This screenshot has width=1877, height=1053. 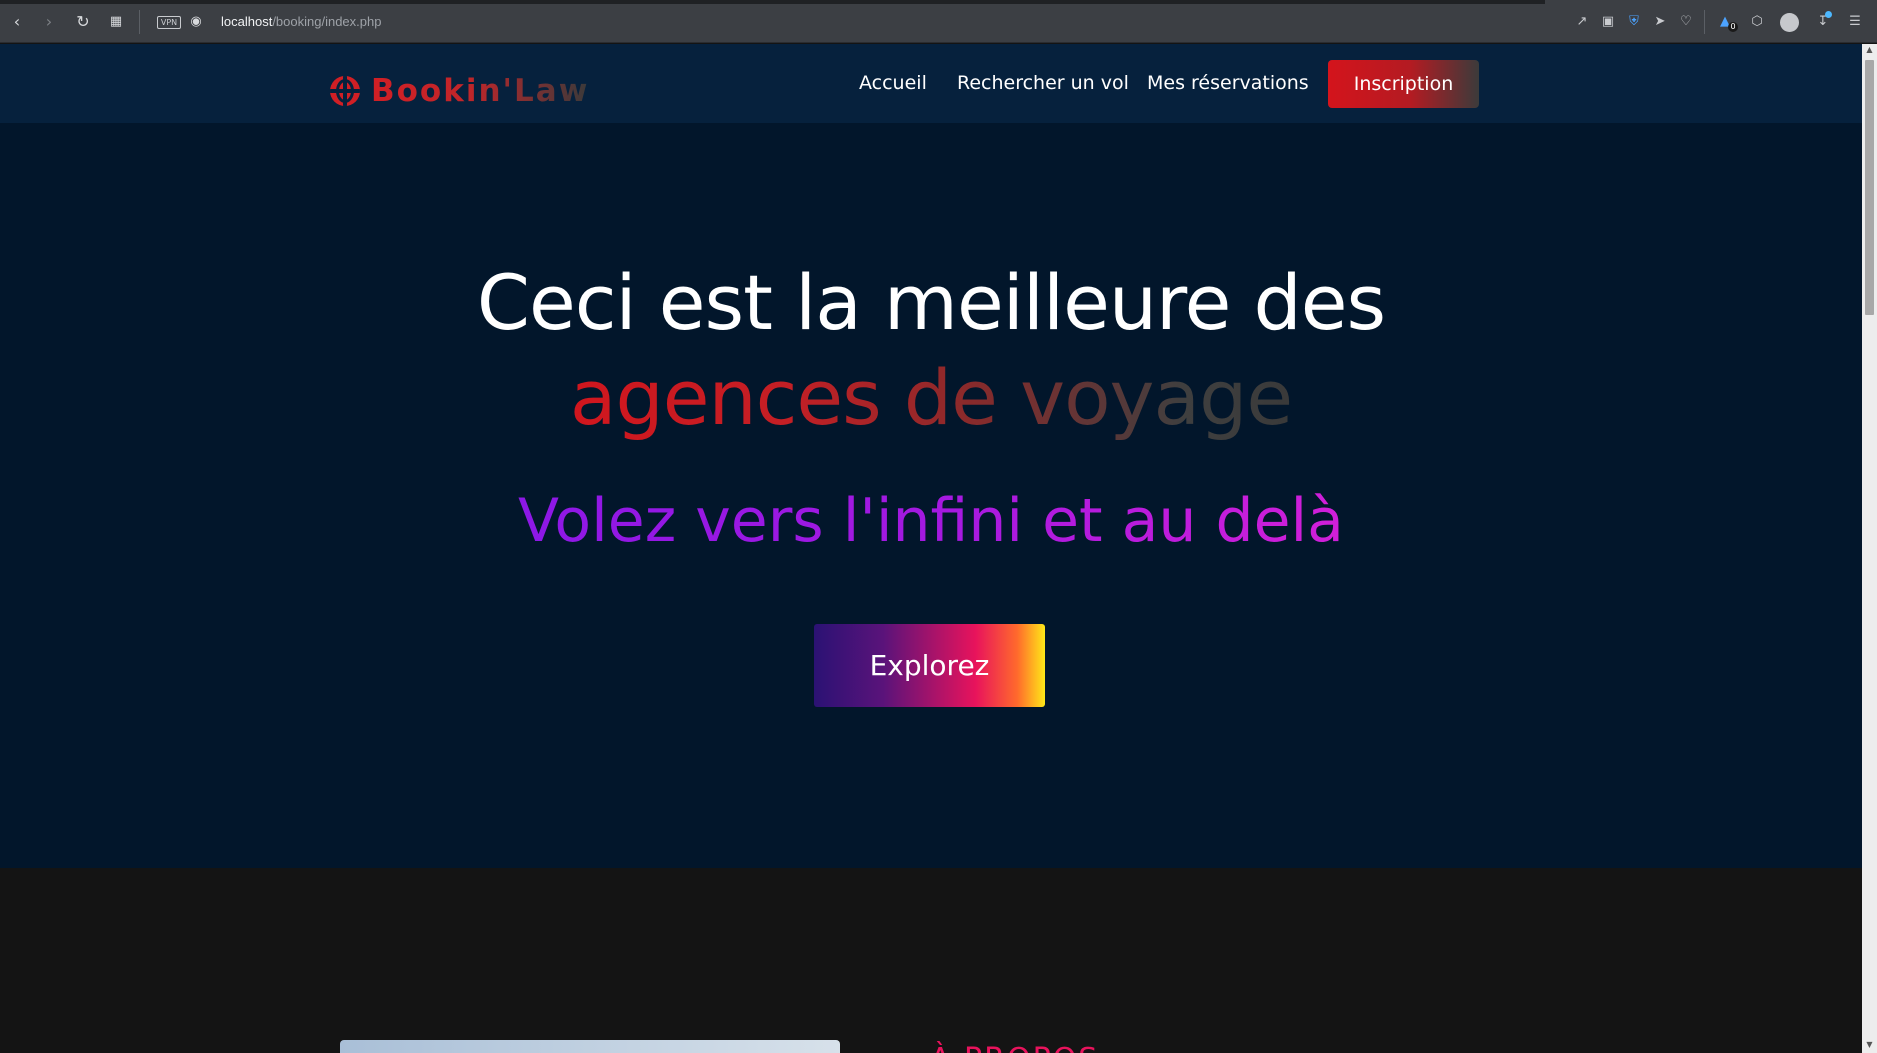 What do you see at coordinates (1634, 22) in the screenshot?
I see `shield-icon: ⛨` at bounding box center [1634, 22].